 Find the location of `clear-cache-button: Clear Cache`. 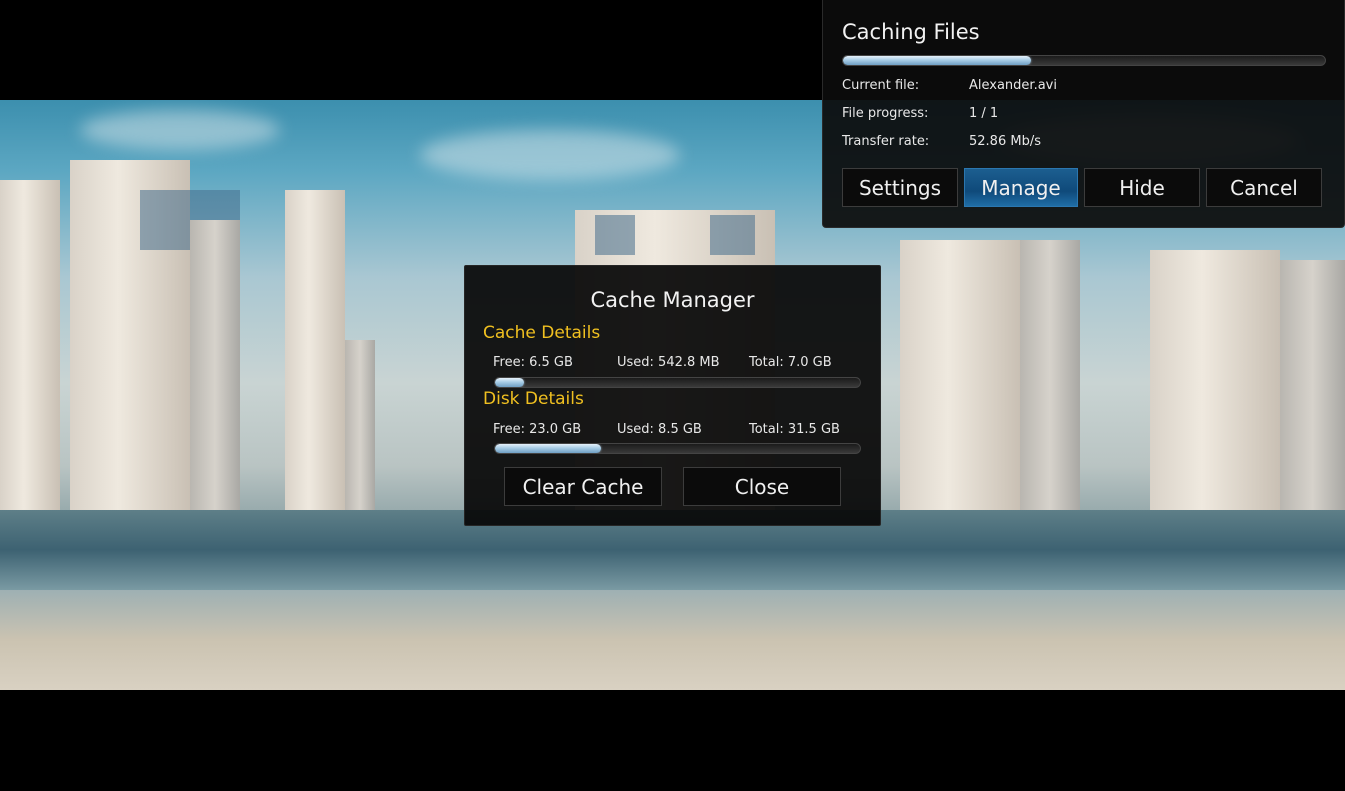

clear-cache-button: Clear Cache is located at coordinates (583, 486).